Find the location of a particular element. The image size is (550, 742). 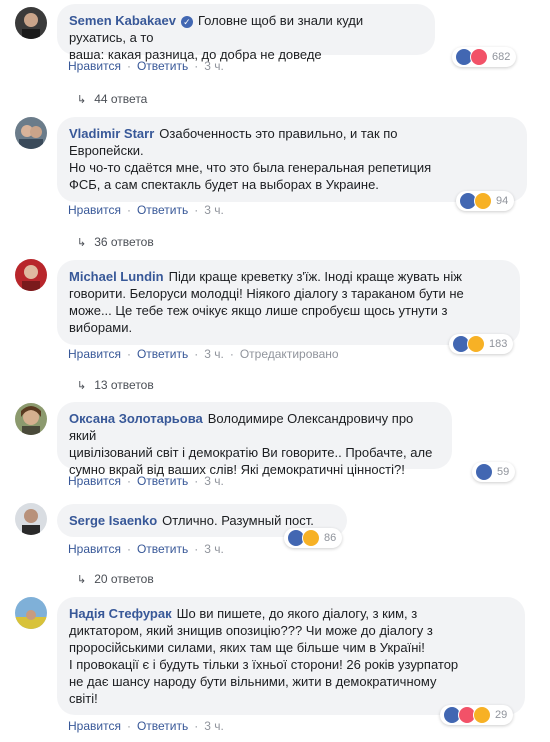

reactions-summary: 29 is located at coordinates (477, 715).